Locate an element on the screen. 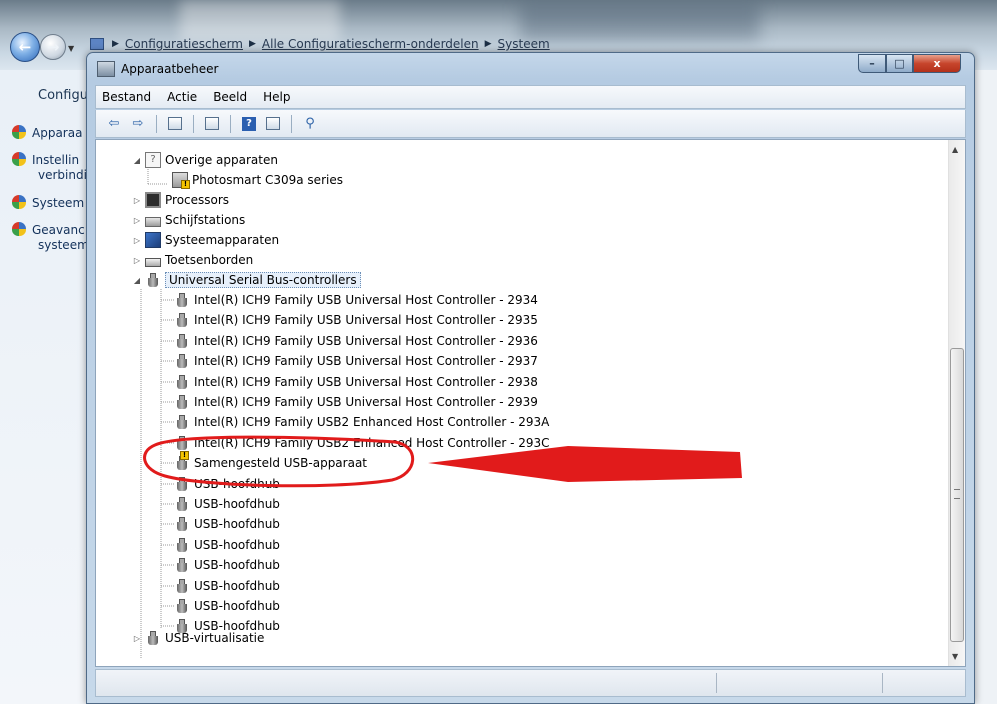  tree-node-photosmart: ! Photosmart C309a series is located at coordinates (257, 180).